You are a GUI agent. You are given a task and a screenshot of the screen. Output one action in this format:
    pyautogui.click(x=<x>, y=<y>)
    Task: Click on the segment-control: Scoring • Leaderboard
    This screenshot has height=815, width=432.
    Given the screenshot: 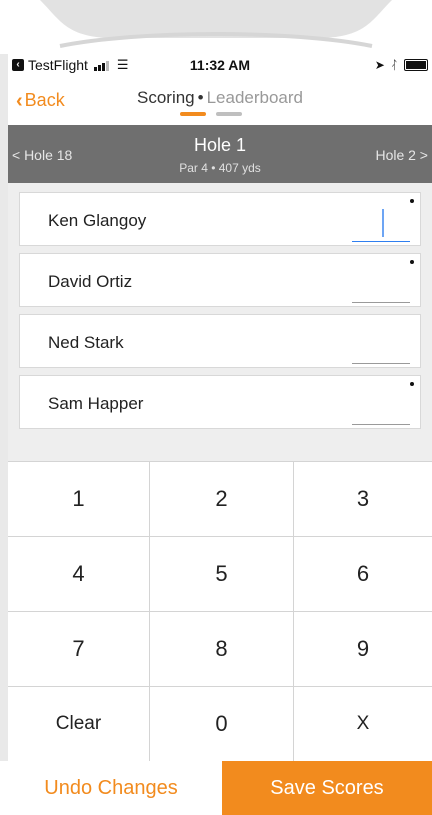 What is the action you would take?
    pyautogui.click(x=220, y=98)
    